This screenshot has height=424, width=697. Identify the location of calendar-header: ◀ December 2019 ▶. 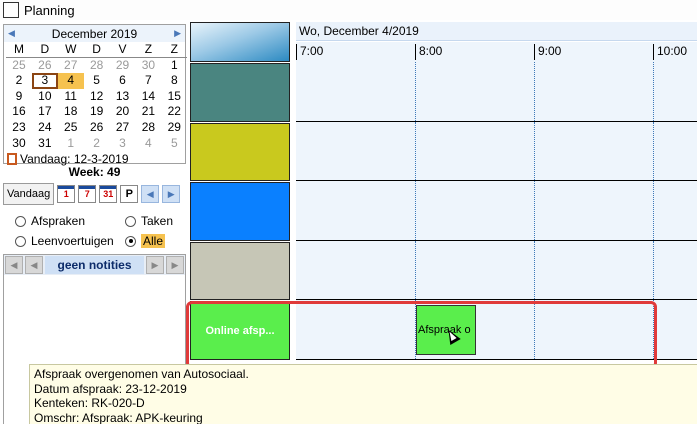
(94, 33).